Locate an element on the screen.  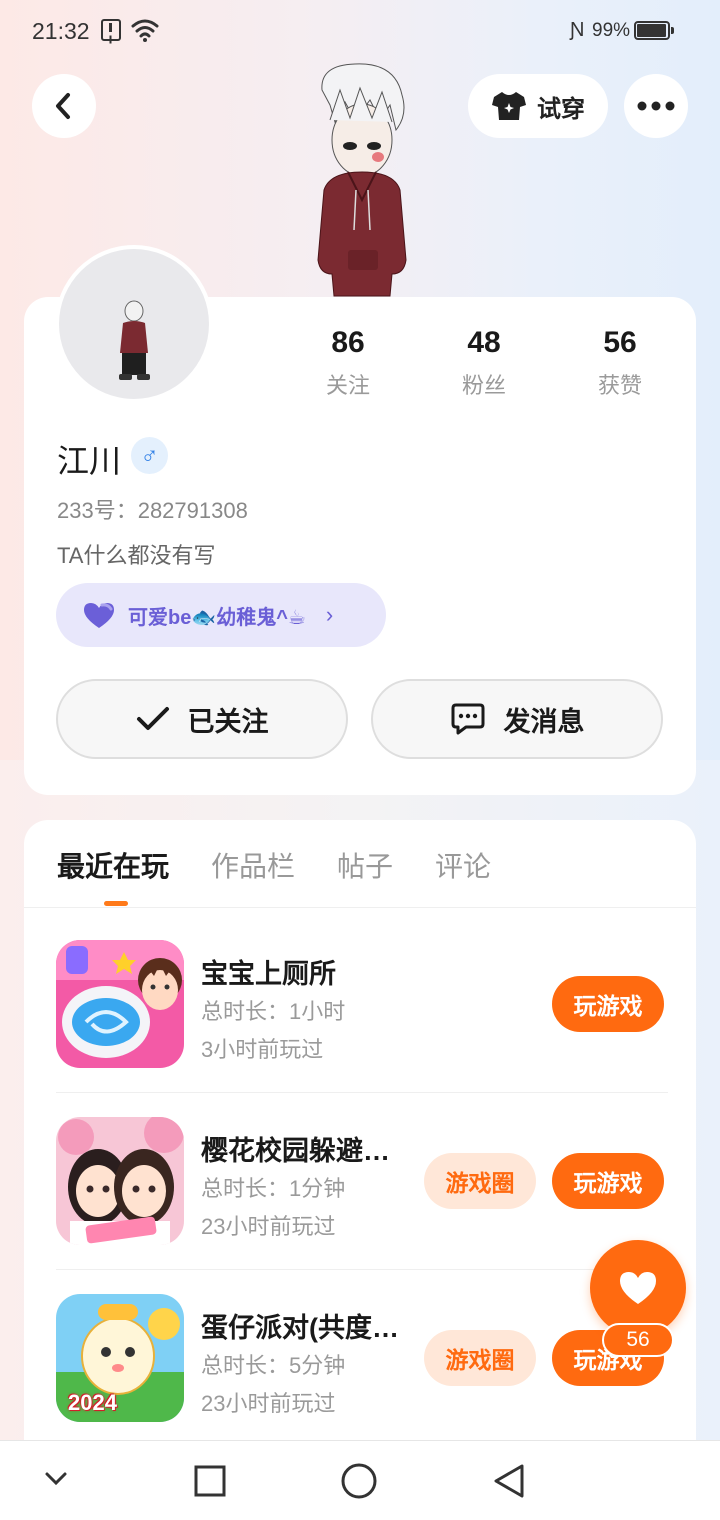
battery-percent: 99% is located at coordinates (611, 30).